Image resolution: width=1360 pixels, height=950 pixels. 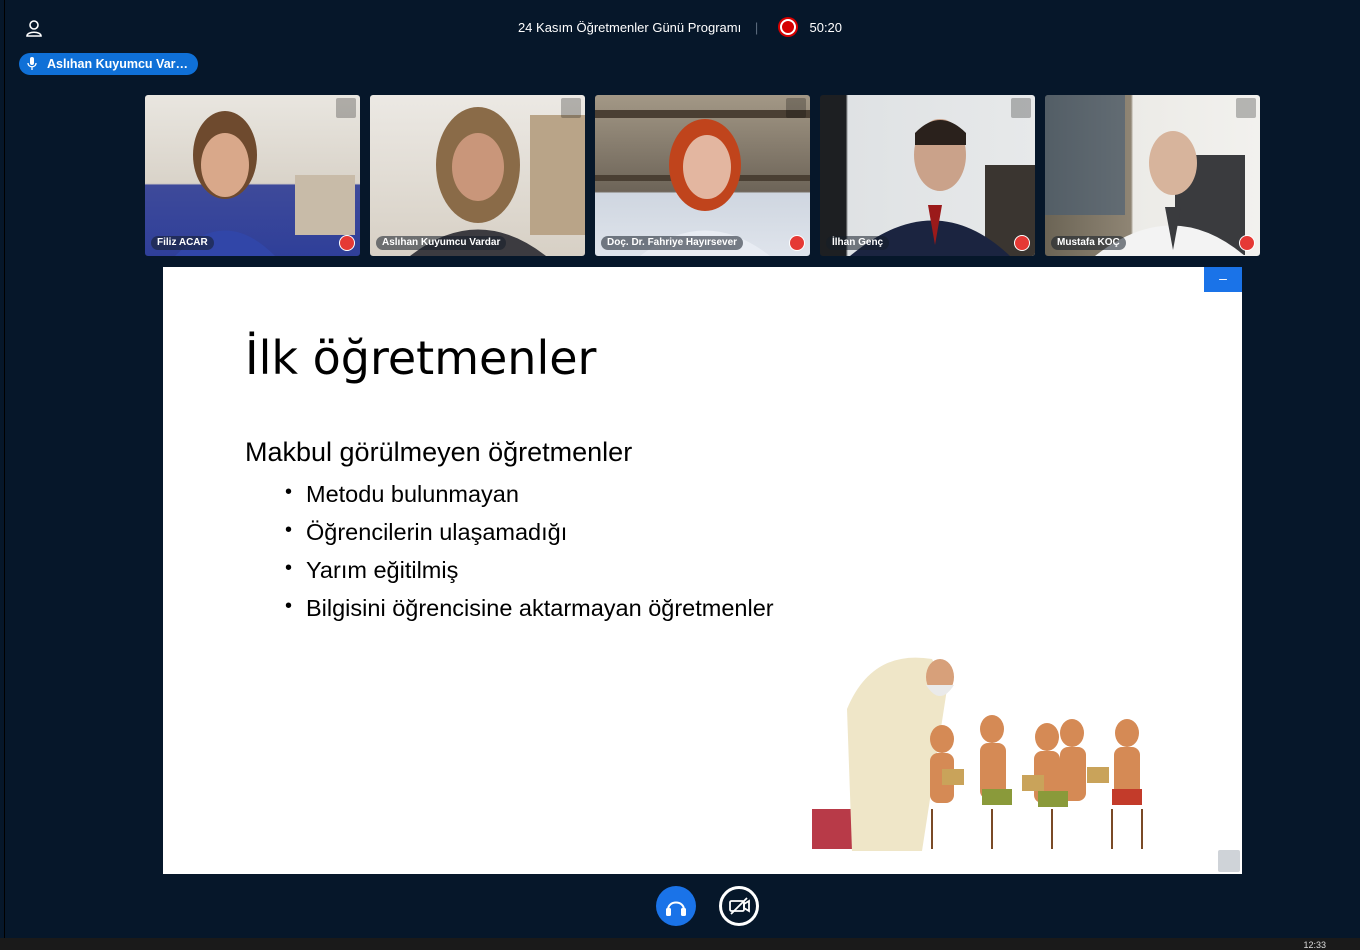 I want to click on participant-name: Doç. Dr. Fahriye Hayırsever, so click(x=672, y=243).